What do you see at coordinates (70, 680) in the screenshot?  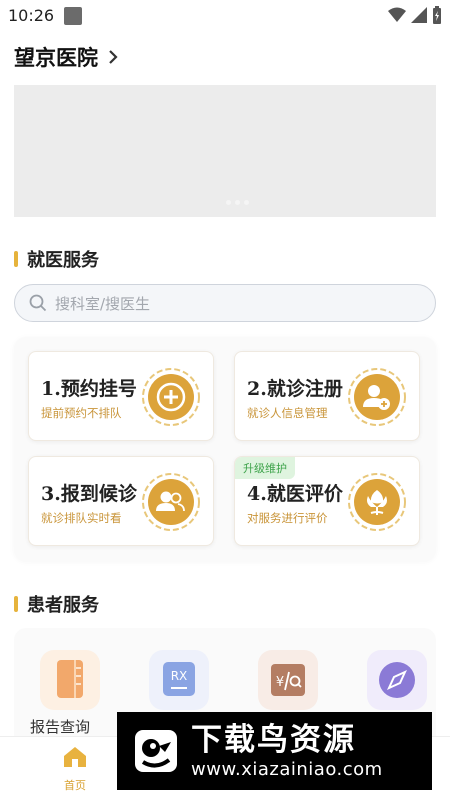 I see `report-icon` at bounding box center [70, 680].